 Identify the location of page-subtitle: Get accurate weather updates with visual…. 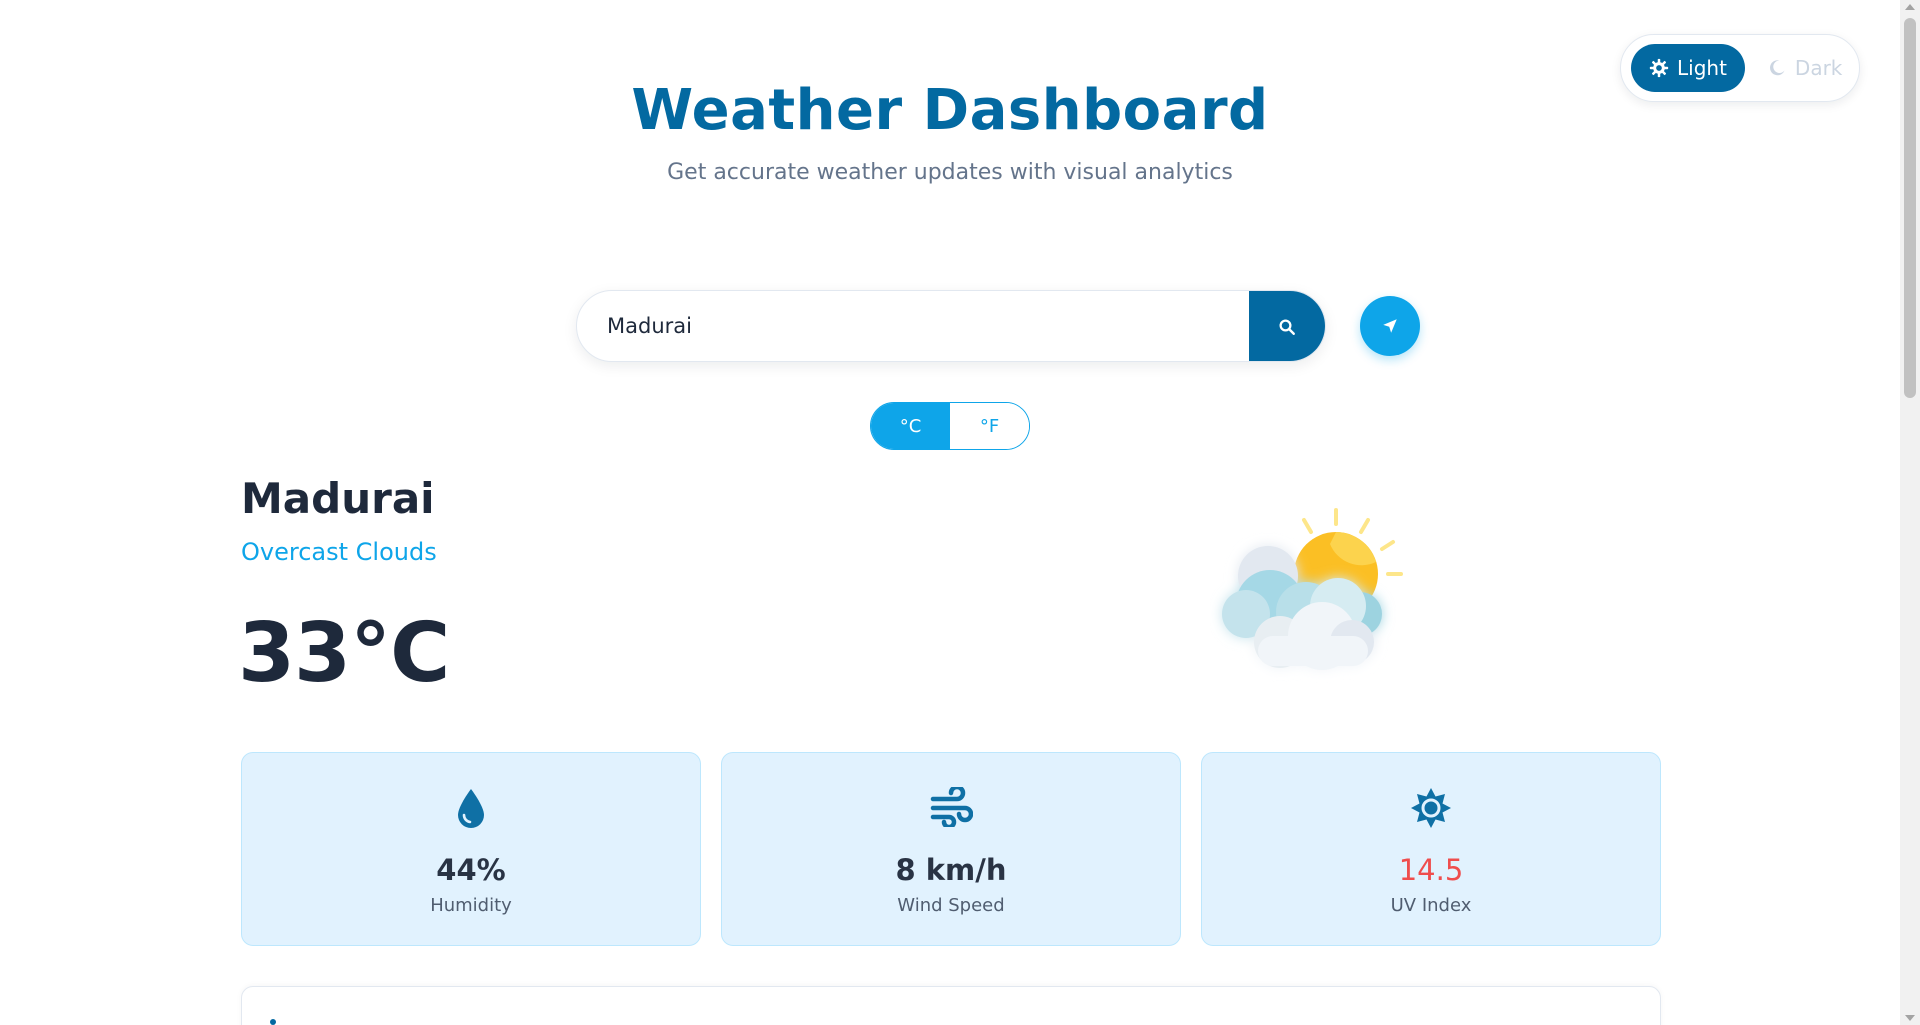
(950, 172).